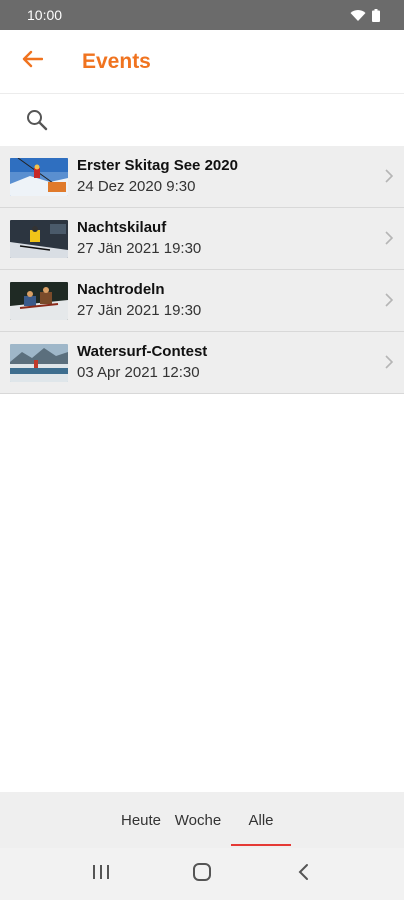 The height and width of the screenshot is (900, 404). I want to click on system-nav-bar, so click(202, 874).